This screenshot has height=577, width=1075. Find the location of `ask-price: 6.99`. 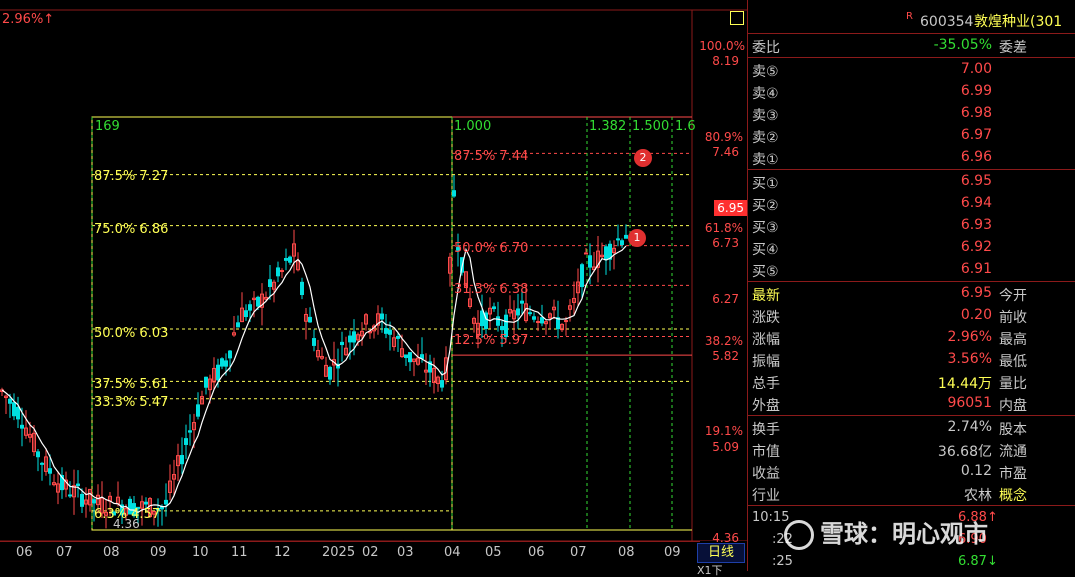

ask-price: 6.99 is located at coordinates (976, 91).